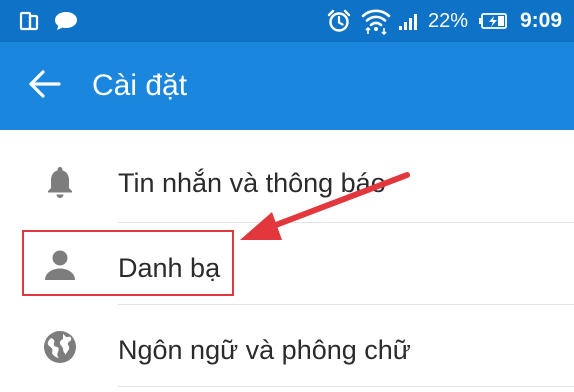  Describe the element at coordinates (448, 20) in the screenshot. I see `battery-percent: 22%` at that location.